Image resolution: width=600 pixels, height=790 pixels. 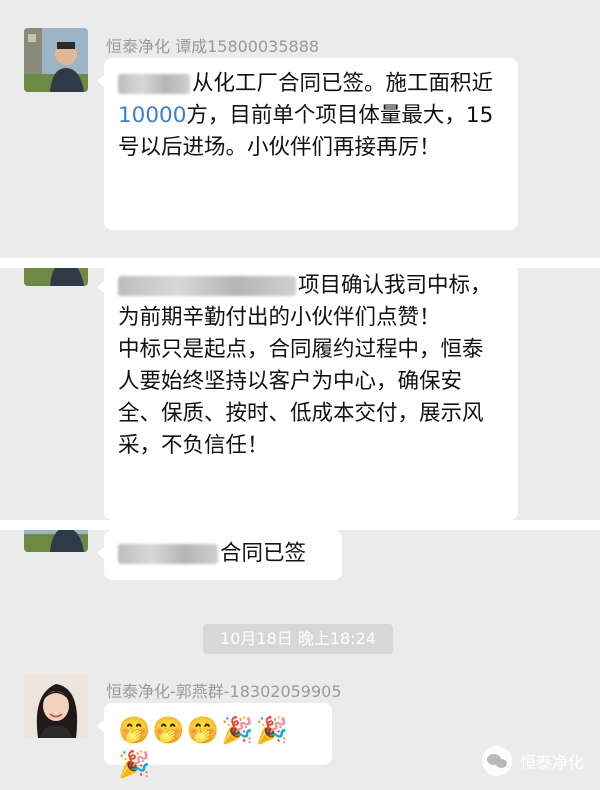 I want to click on message-item: 合同已签, so click(x=300, y=565).